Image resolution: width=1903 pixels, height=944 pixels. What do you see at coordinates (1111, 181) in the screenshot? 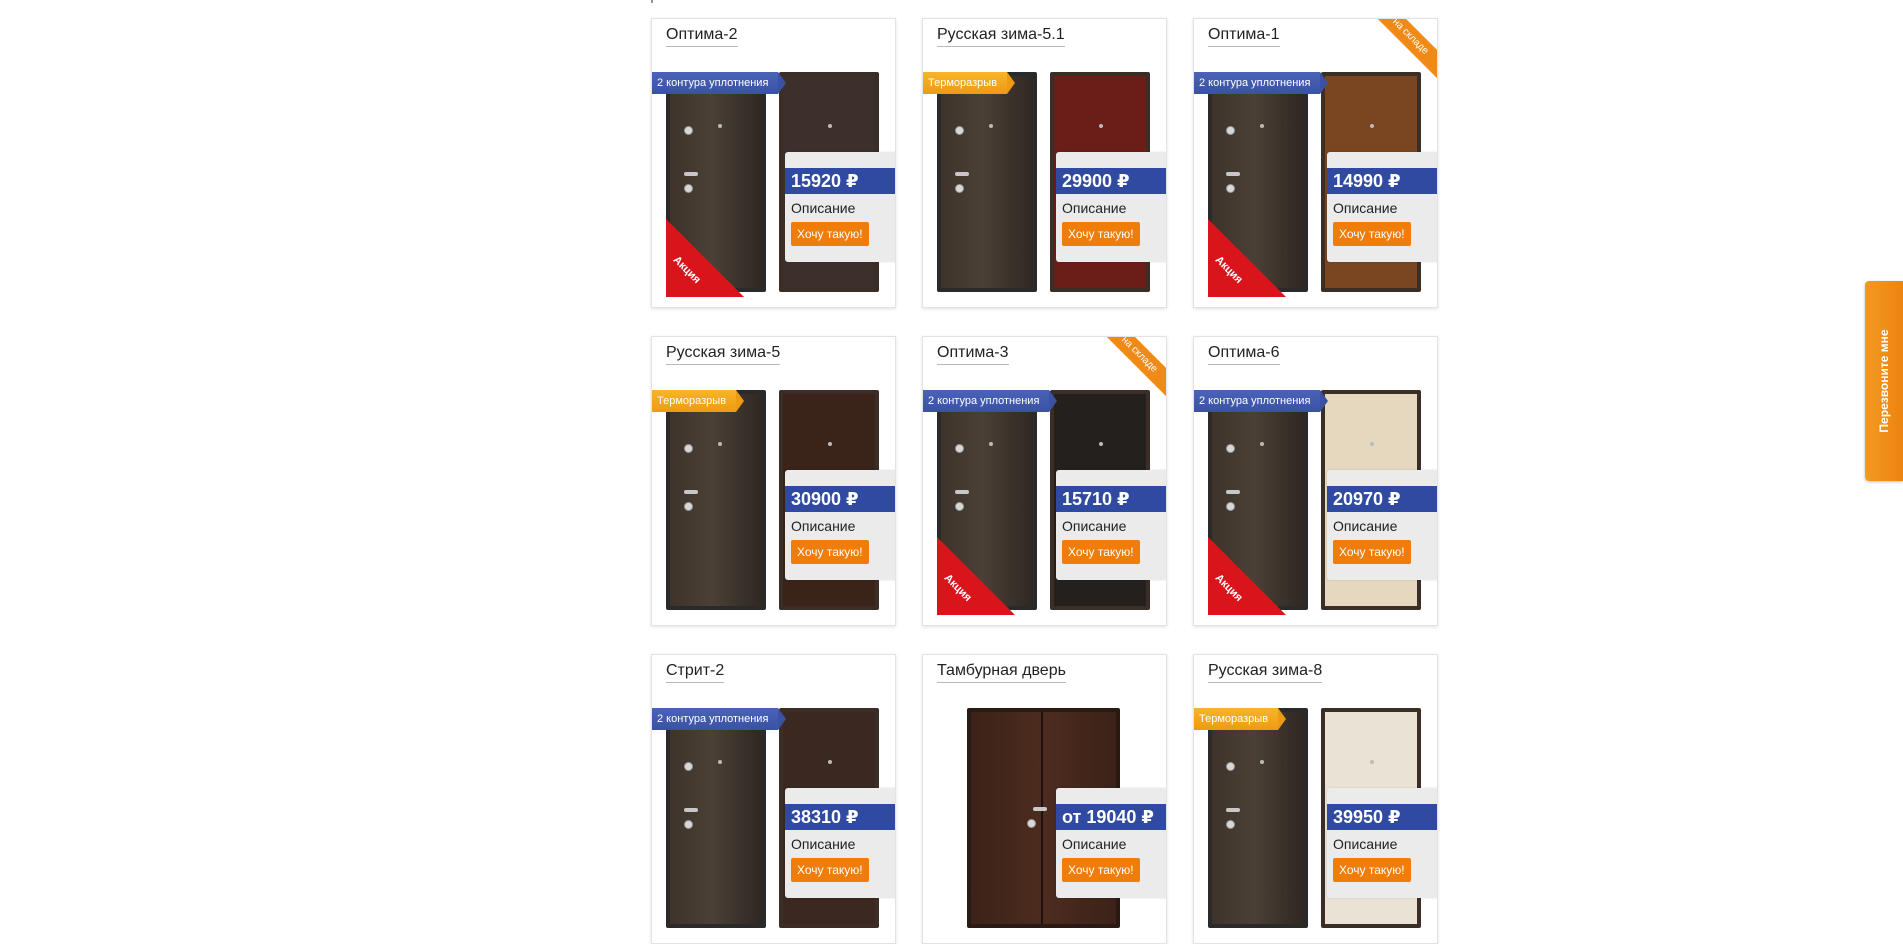
I see `price-tag: 29900 ₽` at bounding box center [1111, 181].